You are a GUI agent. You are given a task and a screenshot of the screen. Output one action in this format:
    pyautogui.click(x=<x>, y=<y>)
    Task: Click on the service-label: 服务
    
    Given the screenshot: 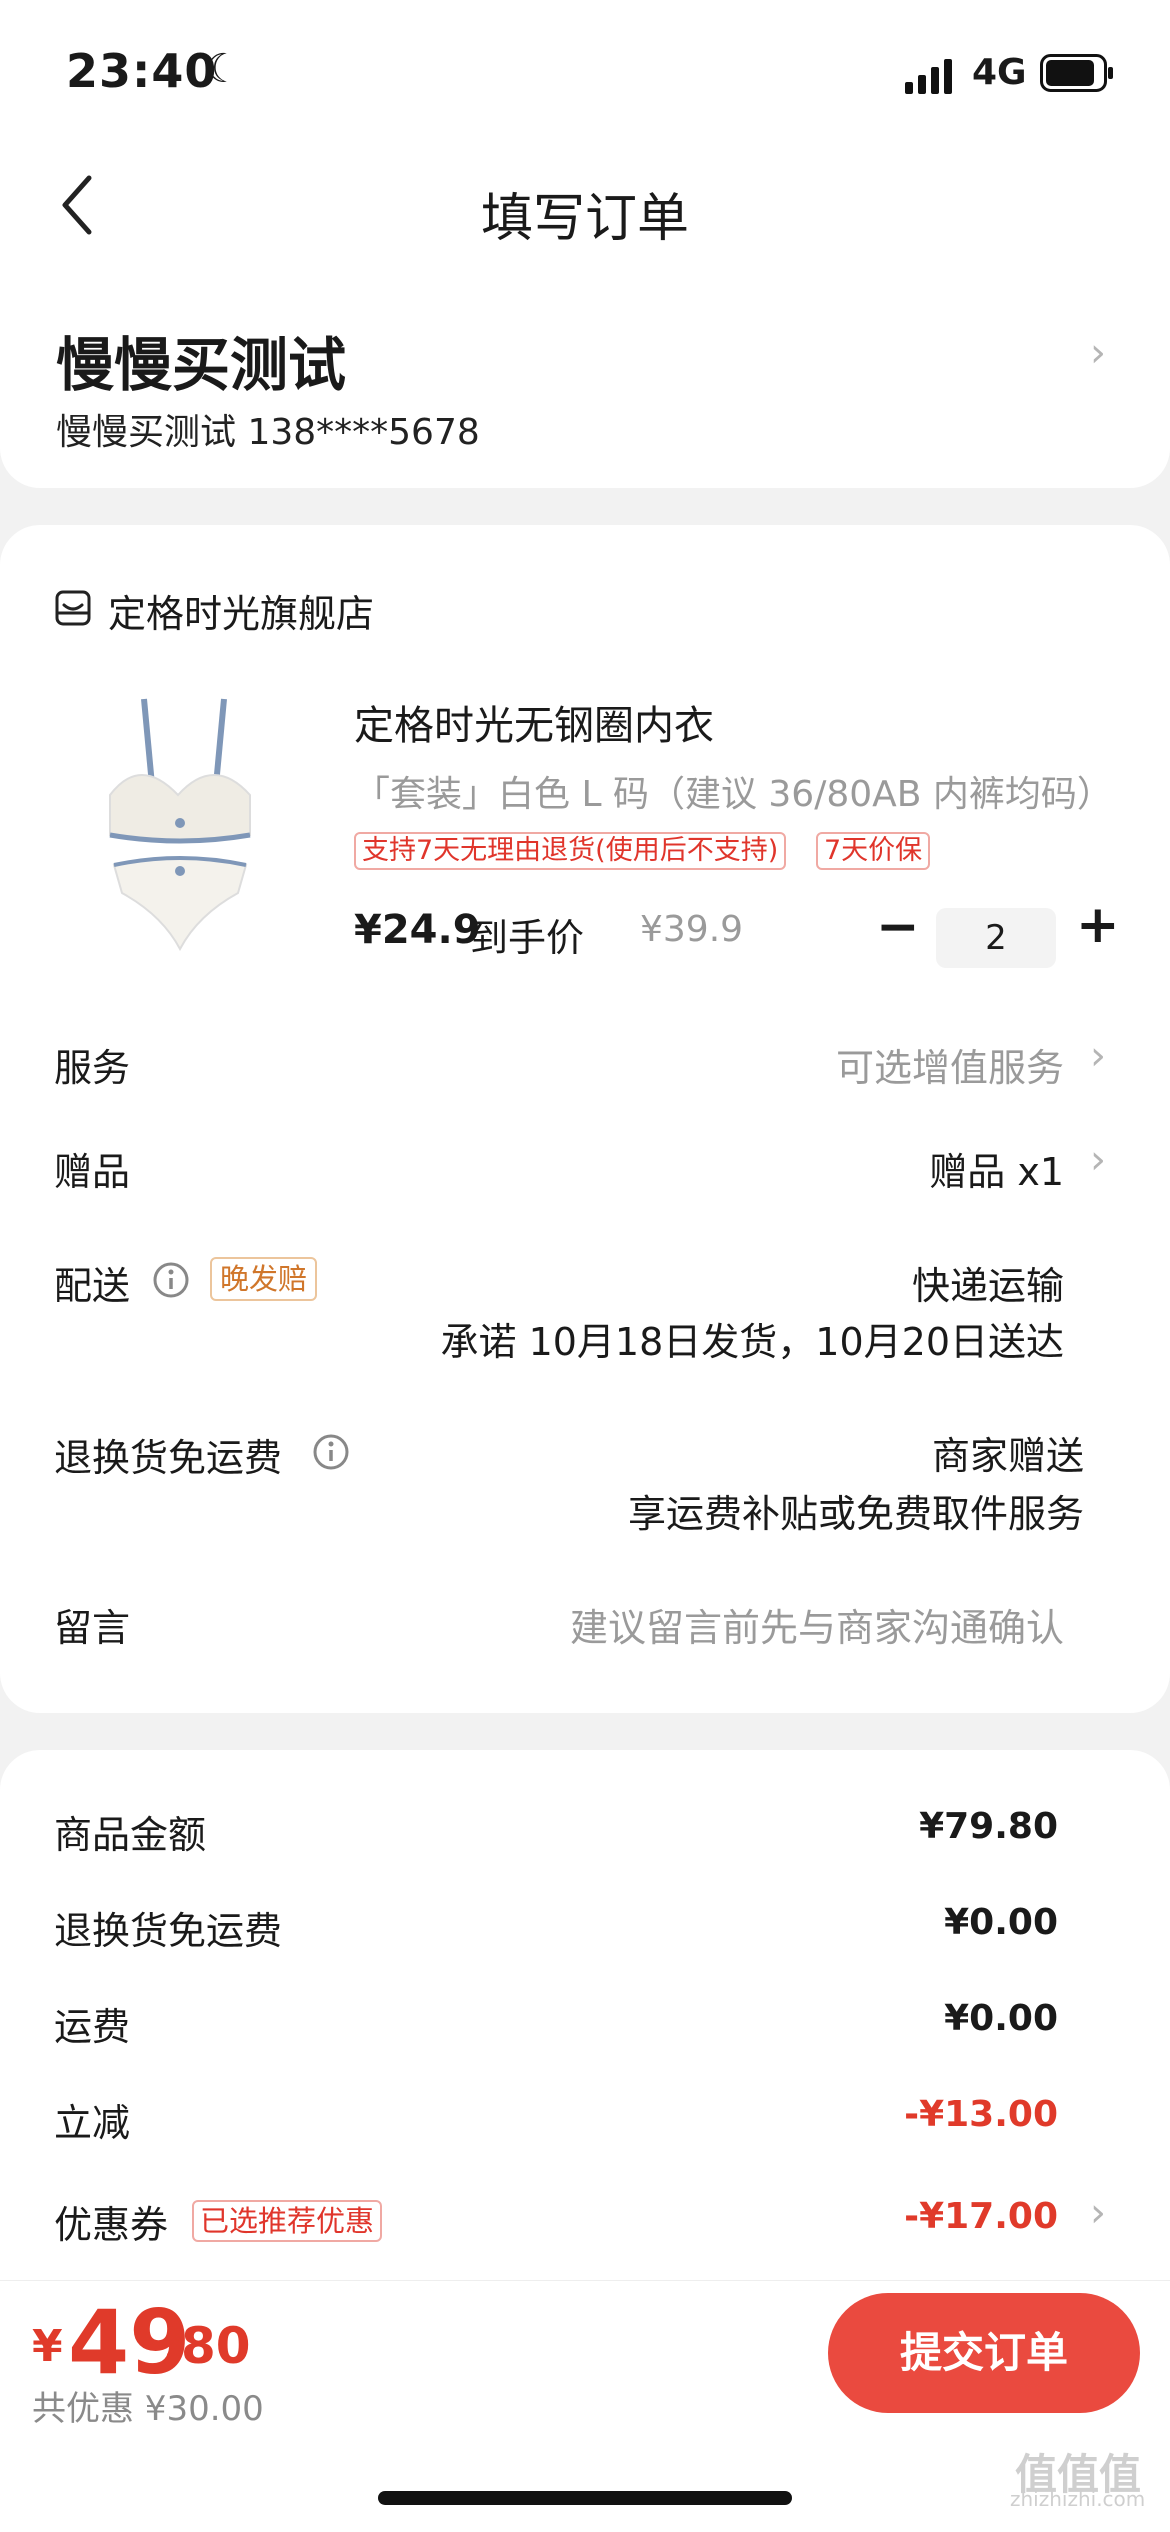 What is the action you would take?
    pyautogui.click(x=92, y=1068)
    